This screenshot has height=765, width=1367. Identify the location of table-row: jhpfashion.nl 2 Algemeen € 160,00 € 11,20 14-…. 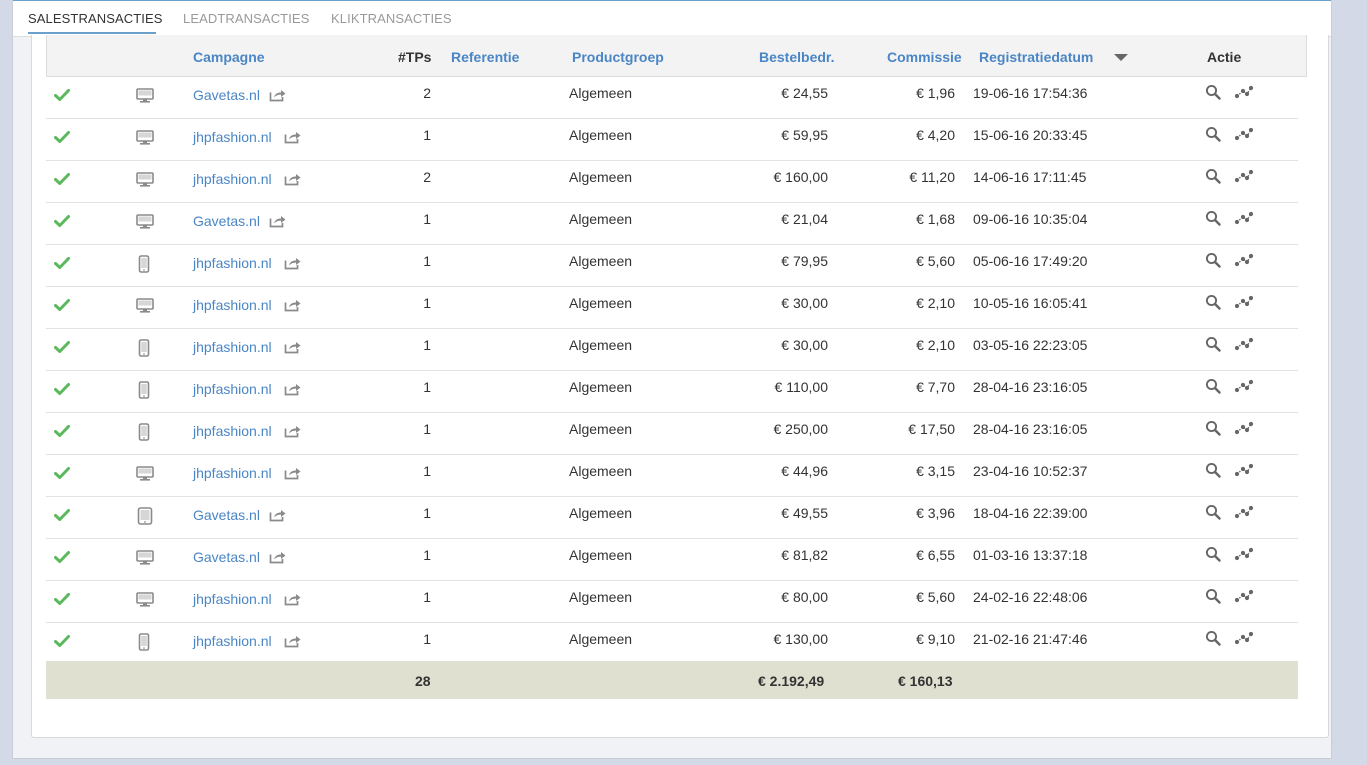
(672, 182).